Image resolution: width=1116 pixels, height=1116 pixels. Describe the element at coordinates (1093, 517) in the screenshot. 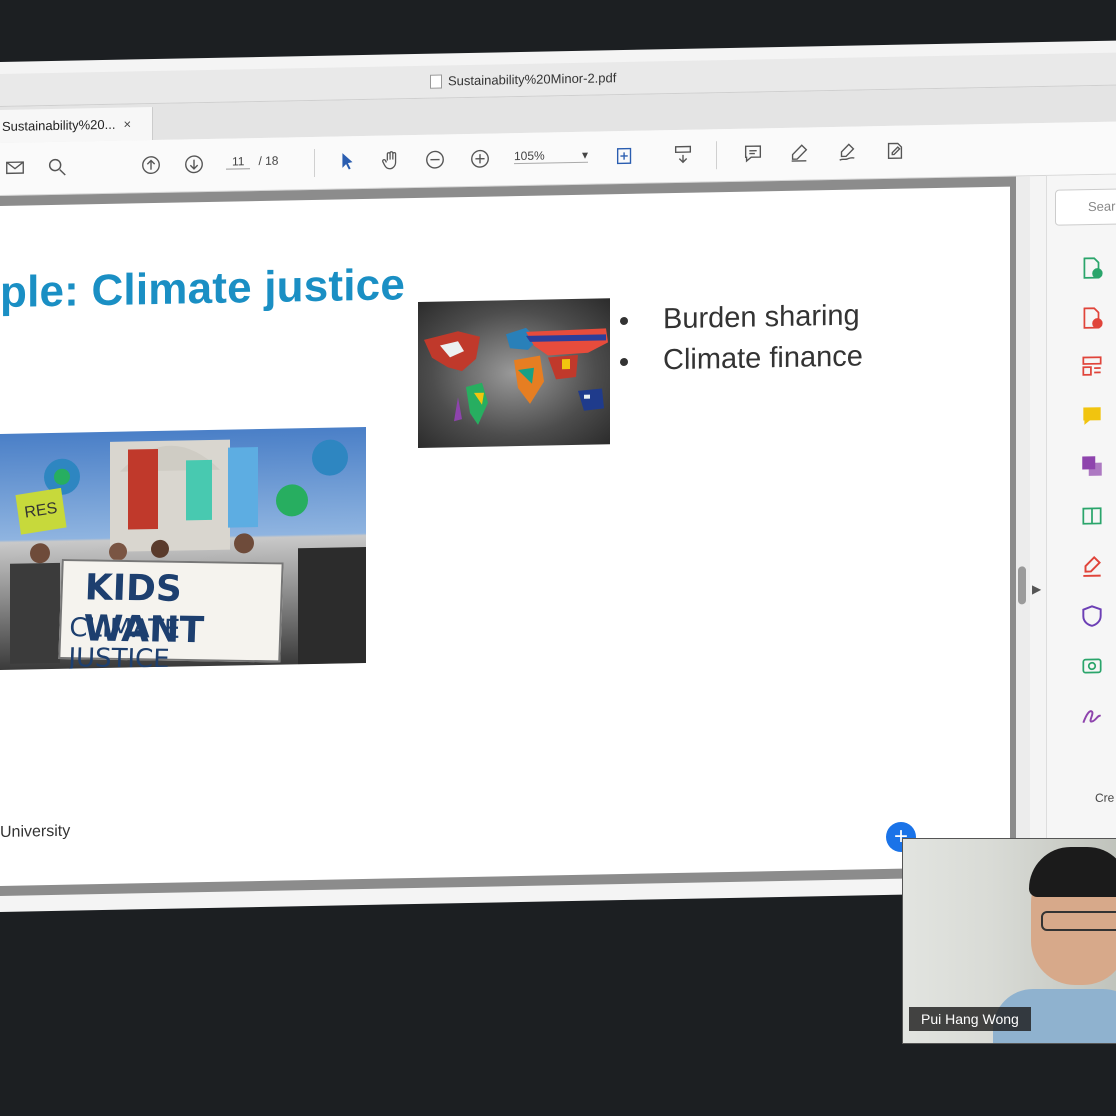

I see `compress-pdf-icon` at that location.